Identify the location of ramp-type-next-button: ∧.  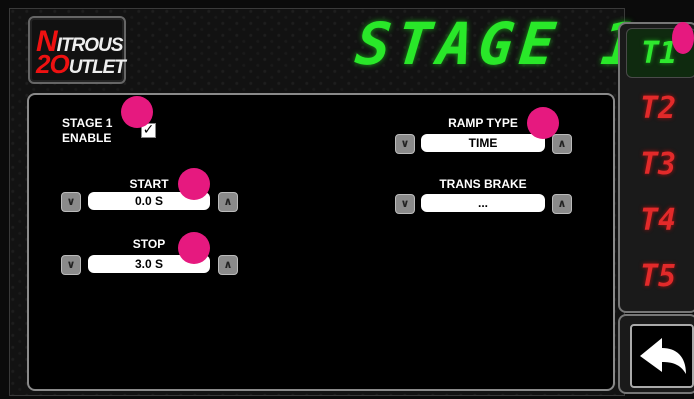
(562, 144).